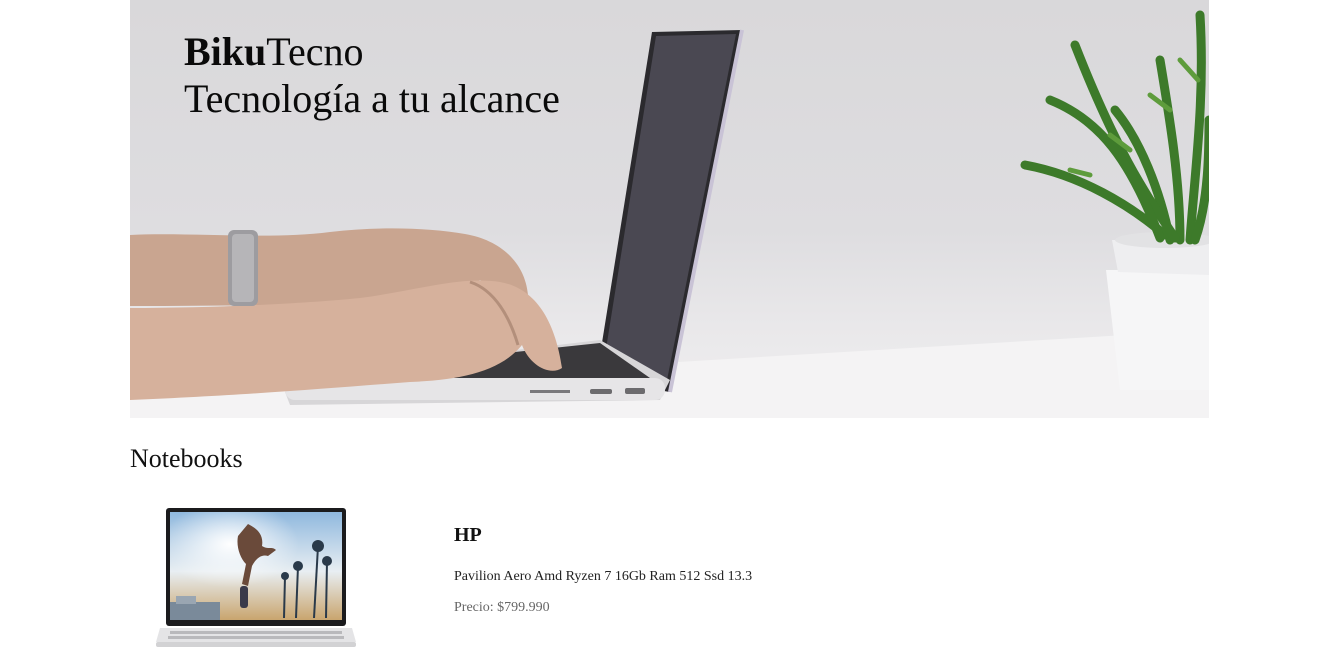  Describe the element at coordinates (372, 51) in the screenshot. I see `brand-name: BikuTecno` at that location.